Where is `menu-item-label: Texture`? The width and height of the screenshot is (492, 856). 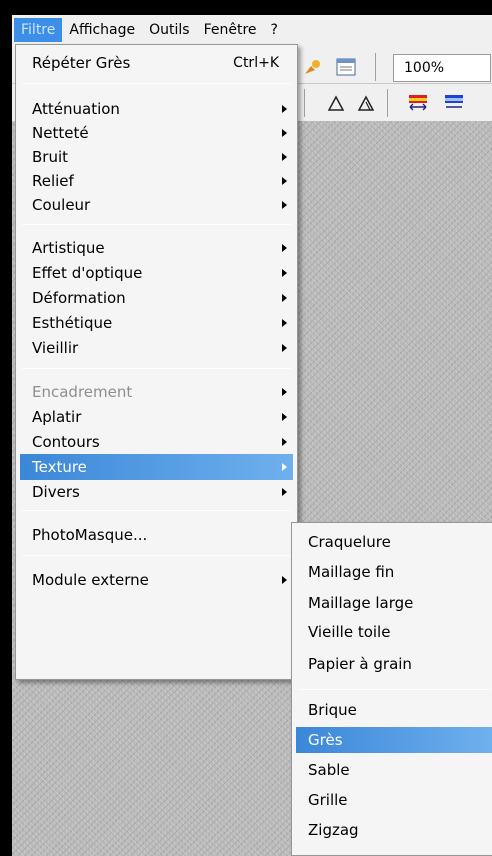
menu-item-label: Texture is located at coordinates (59, 467).